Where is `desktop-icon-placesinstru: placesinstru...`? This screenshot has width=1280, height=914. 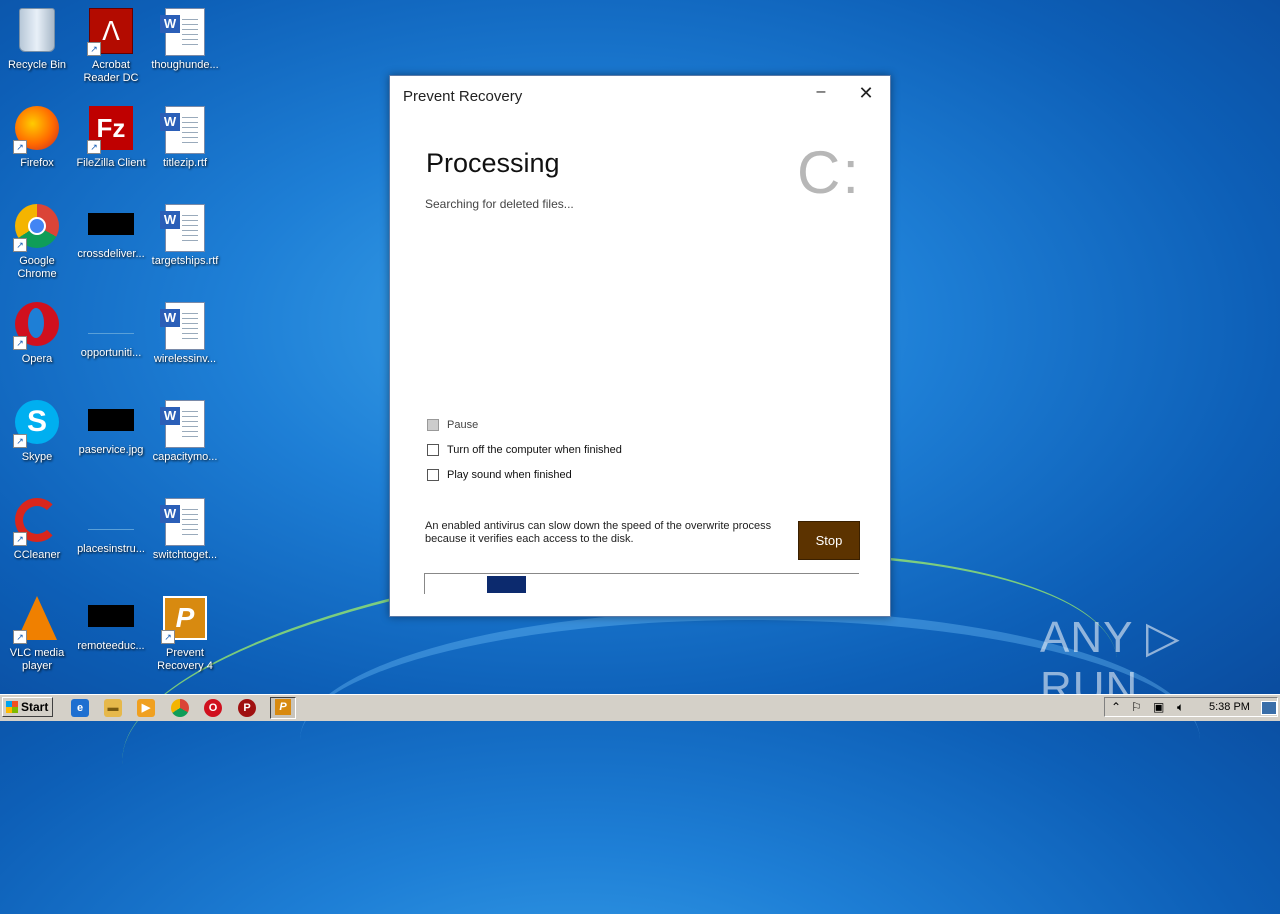 desktop-icon-placesinstru: placesinstru... is located at coordinates (111, 525).